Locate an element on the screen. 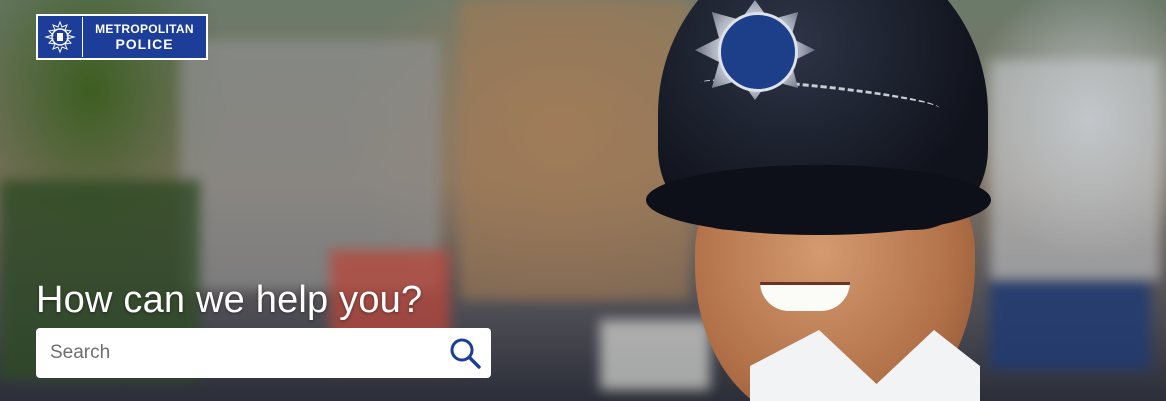 This screenshot has height=401, width=1166. search-icon is located at coordinates (465, 353).